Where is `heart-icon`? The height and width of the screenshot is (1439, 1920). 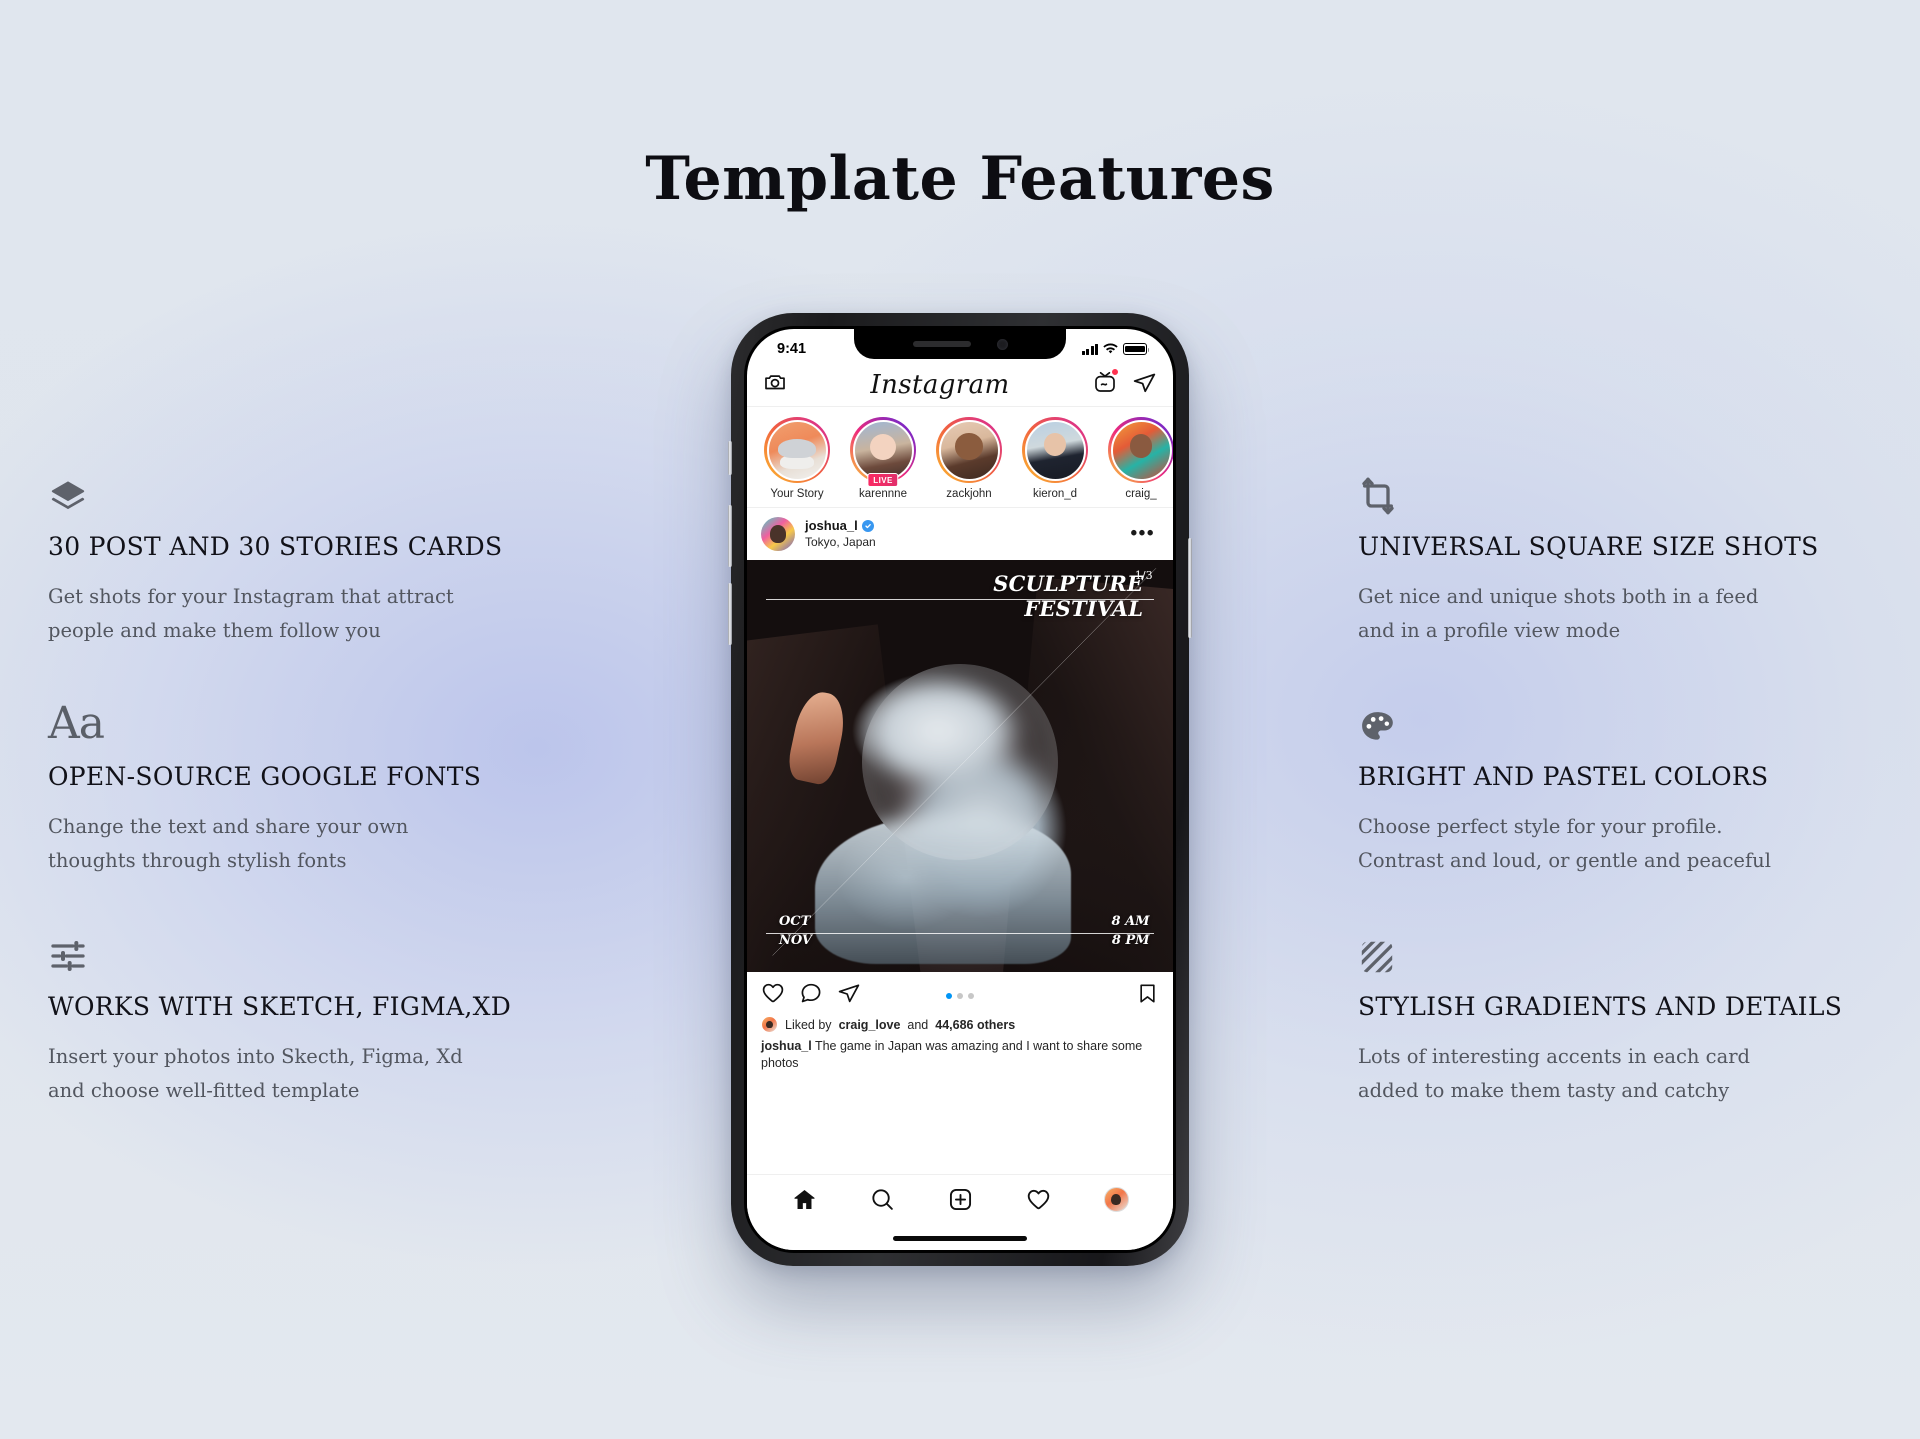 heart-icon is located at coordinates (773, 995).